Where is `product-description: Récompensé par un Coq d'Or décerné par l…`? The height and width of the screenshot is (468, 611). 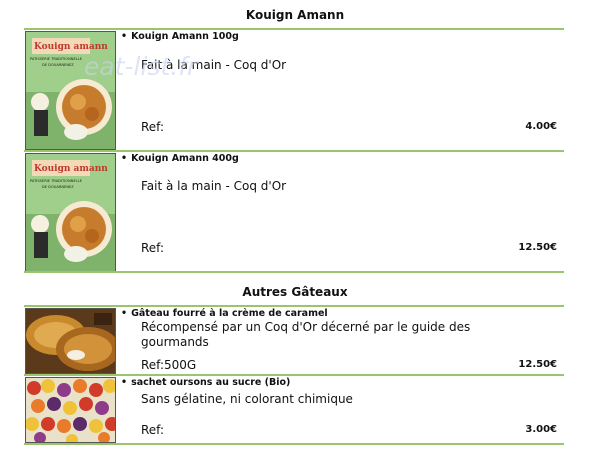
product-description: Récompensé par un Coq d'Or décerné par l… is located at coordinates (306, 334).